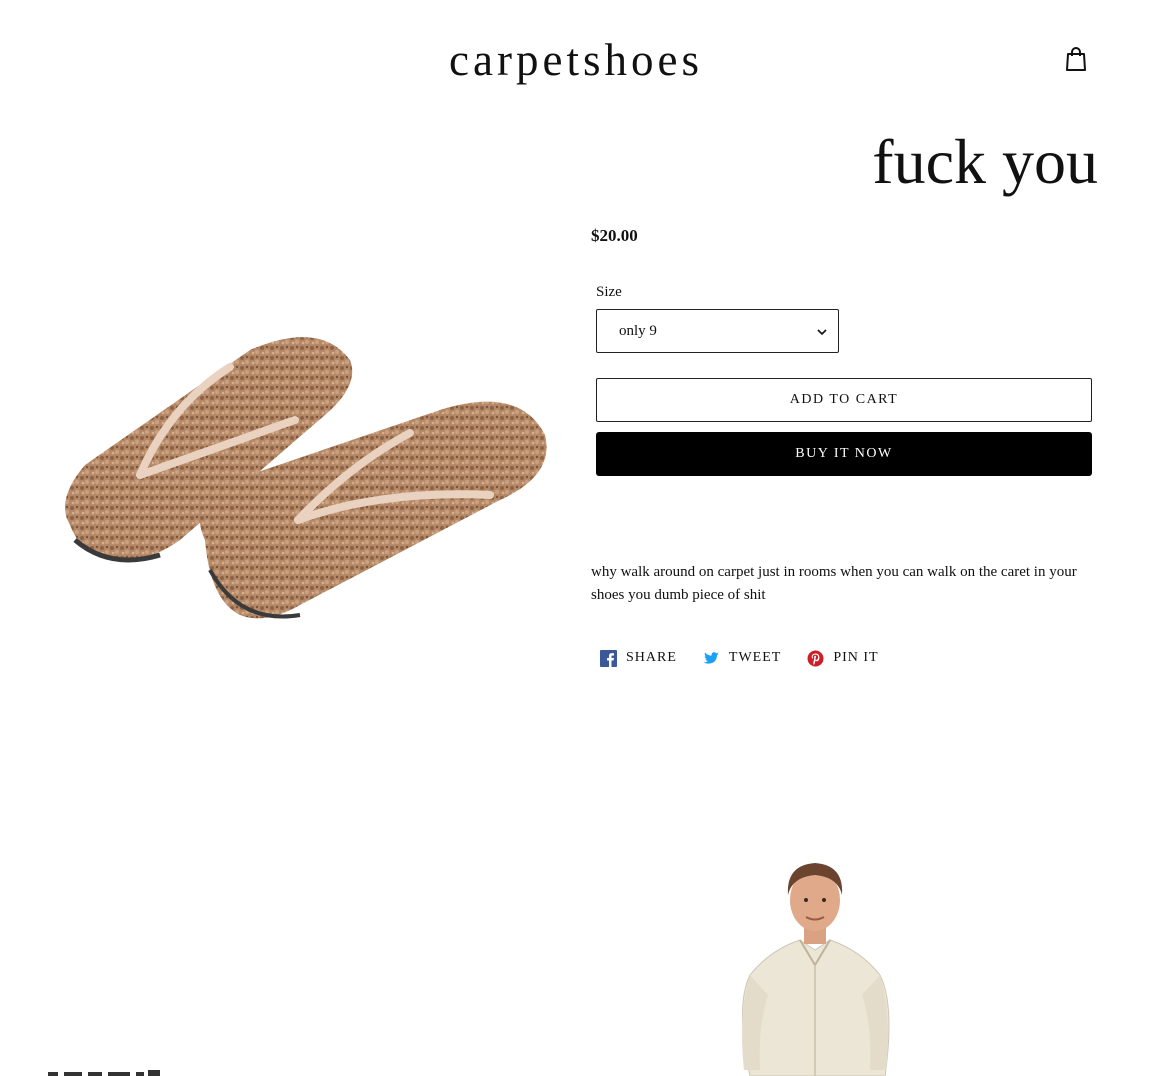 The image size is (1152, 1076). What do you see at coordinates (609, 292) in the screenshot?
I see `size-label: Size` at bounding box center [609, 292].